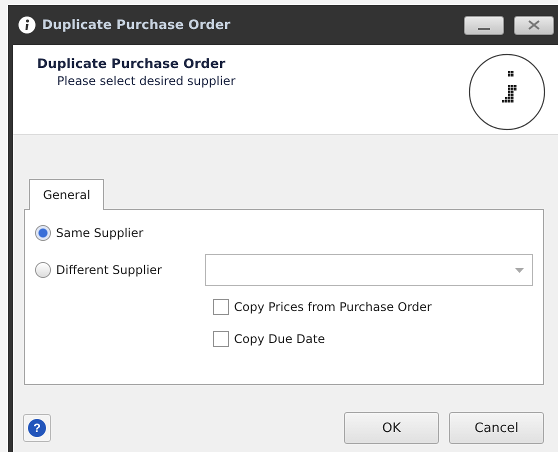 This screenshot has height=452, width=558. What do you see at coordinates (496, 428) in the screenshot?
I see `dialog-button: Cancel` at bounding box center [496, 428].